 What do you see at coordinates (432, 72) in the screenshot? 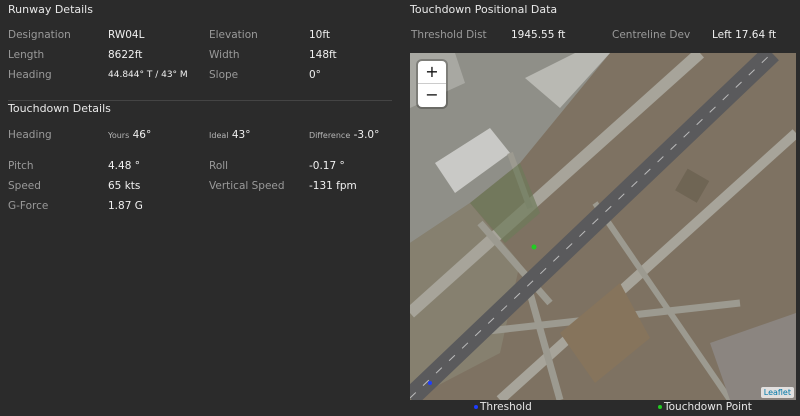
I see `zoom-in-button: +` at bounding box center [432, 72].